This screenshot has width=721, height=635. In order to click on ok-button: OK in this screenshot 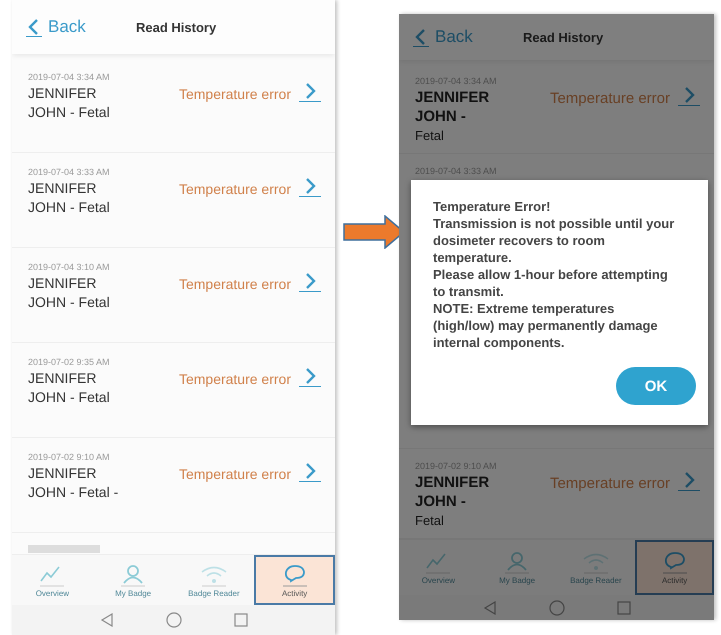, I will do `click(656, 386)`.